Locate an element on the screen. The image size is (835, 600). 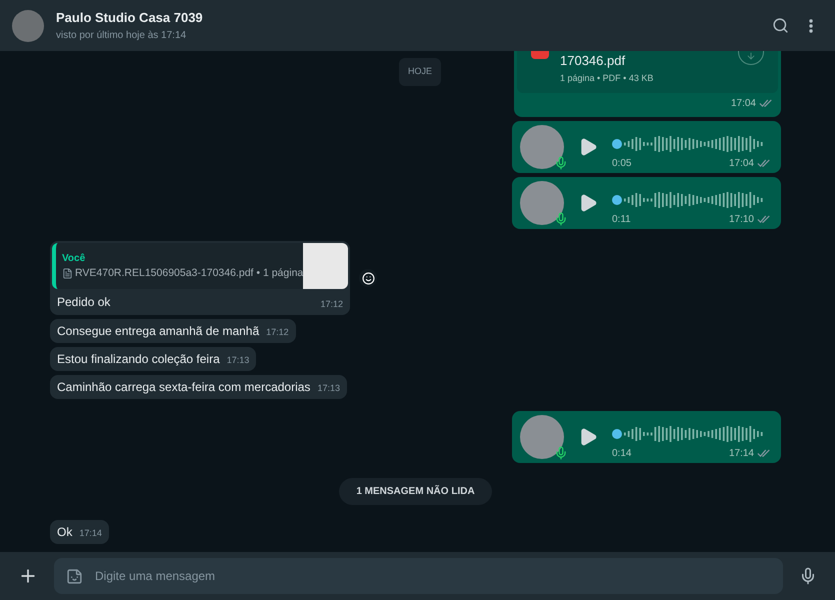
menu-icon is located at coordinates (811, 25).